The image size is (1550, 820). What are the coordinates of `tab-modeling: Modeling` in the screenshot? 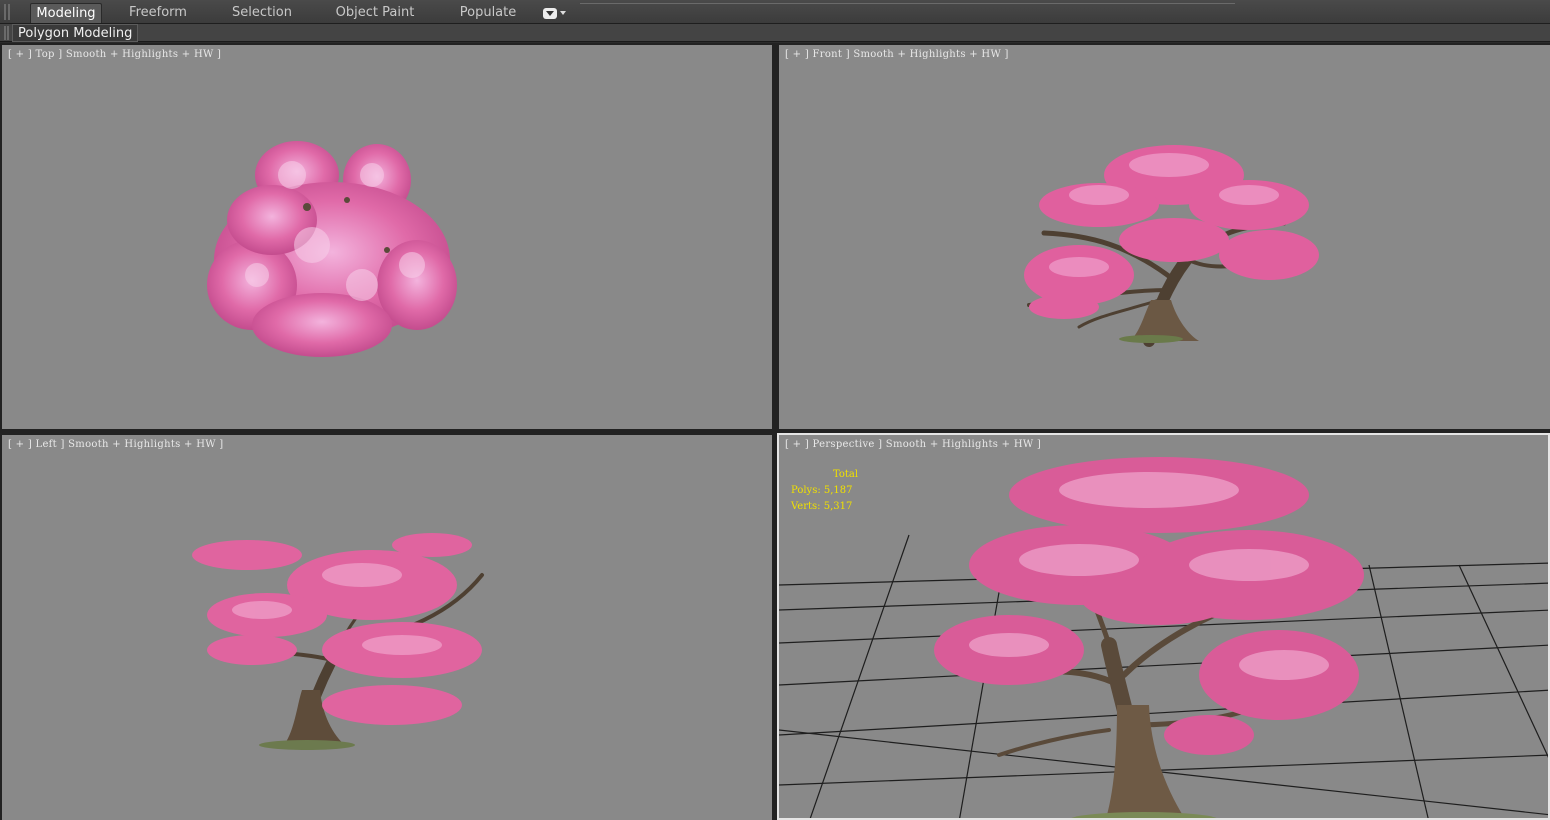 It's located at (66, 13).